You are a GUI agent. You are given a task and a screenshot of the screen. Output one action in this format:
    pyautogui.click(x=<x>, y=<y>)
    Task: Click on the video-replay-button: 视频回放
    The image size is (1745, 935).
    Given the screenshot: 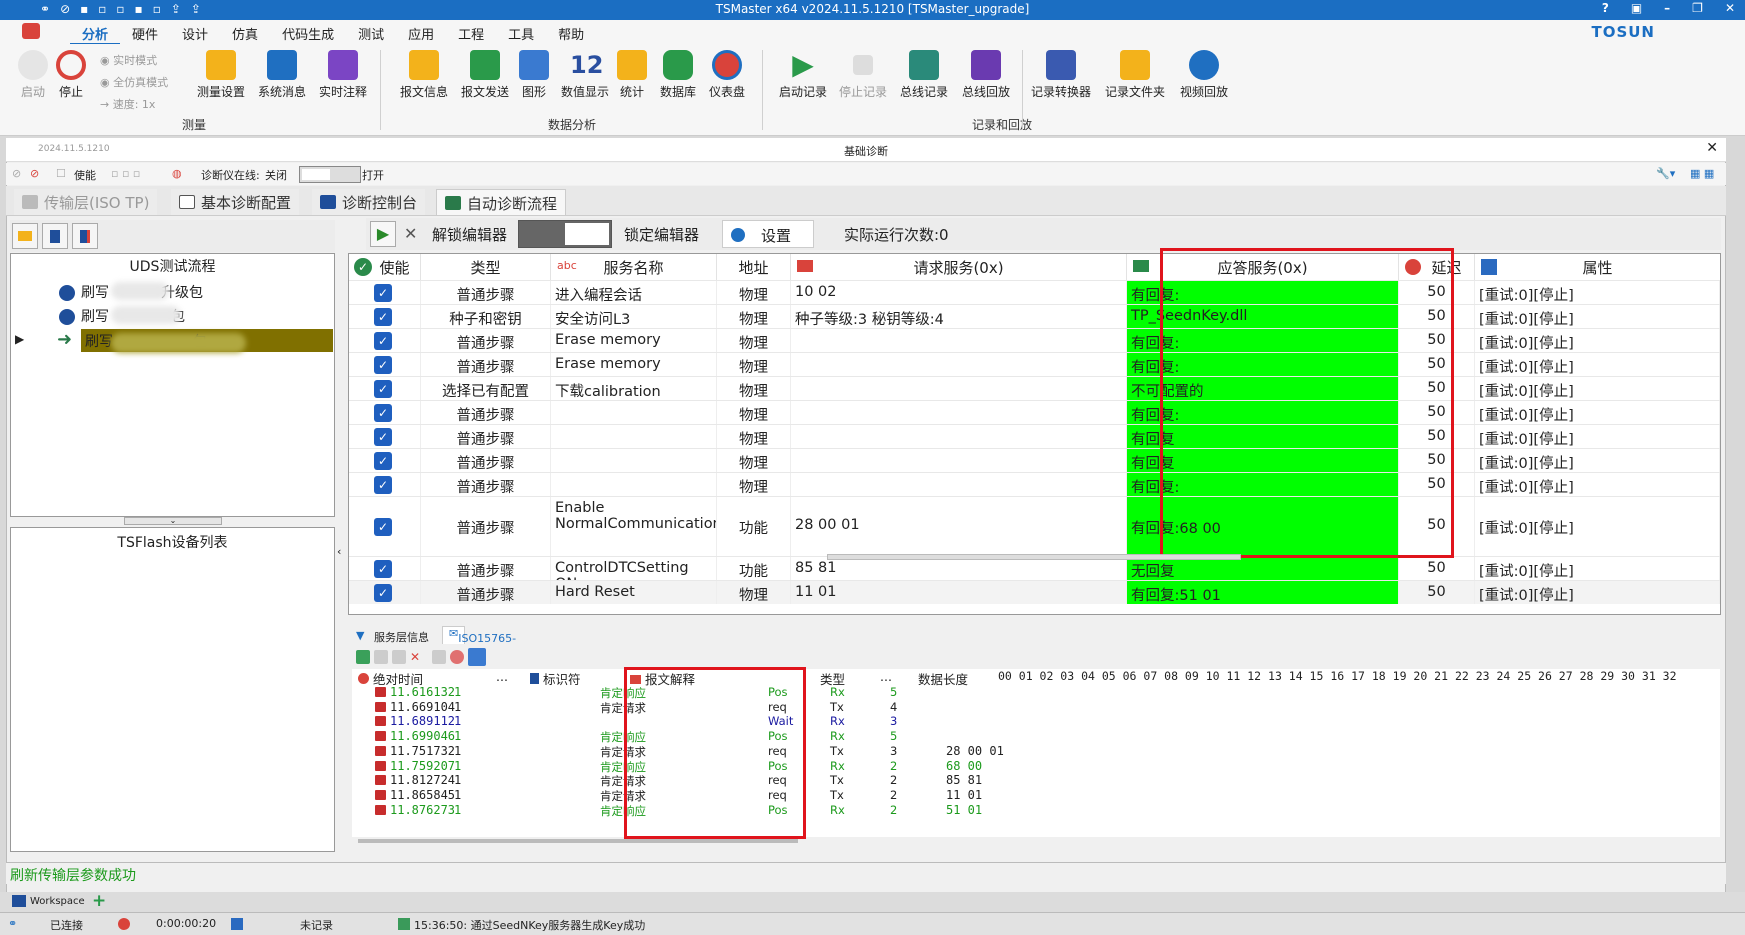 What is the action you would take?
    pyautogui.click(x=1204, y=75)
    